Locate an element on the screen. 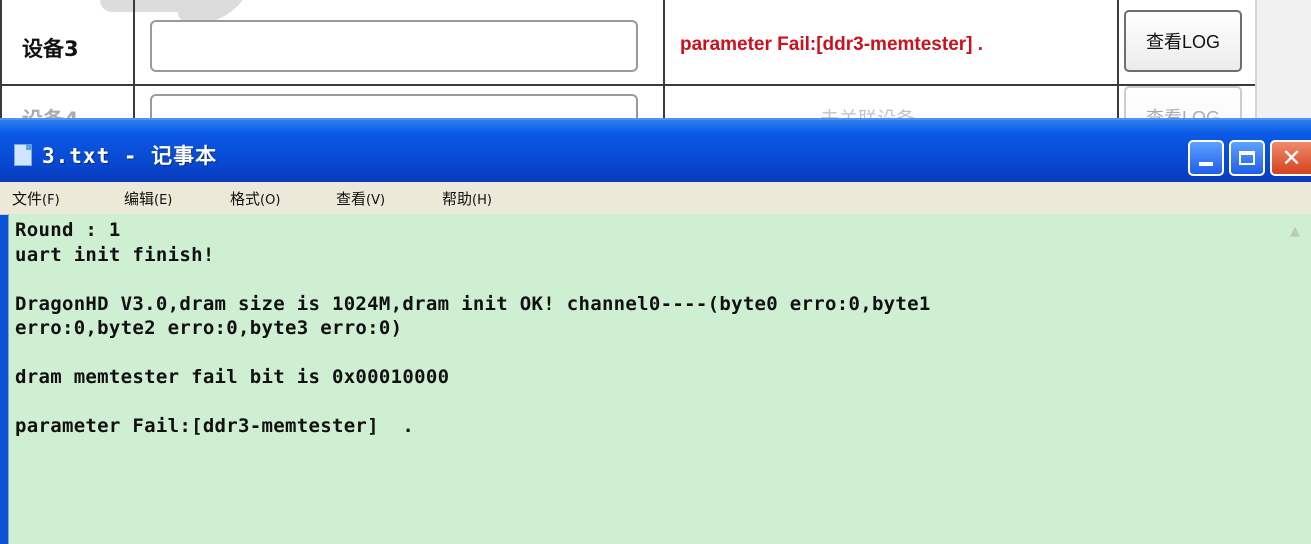 The image size is (1311, 544). maximize-button is located at coordinates (1247, 158).